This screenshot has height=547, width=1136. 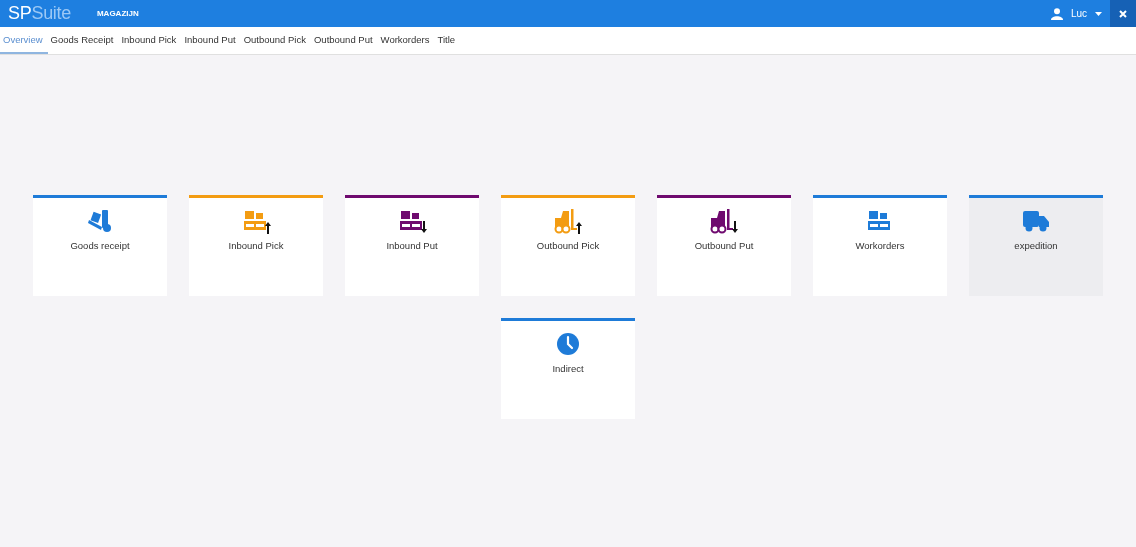 What do you see at coordinates (1056, 13) in the screenshot?
I see `user-icon` at bounding box center [1056, 13].